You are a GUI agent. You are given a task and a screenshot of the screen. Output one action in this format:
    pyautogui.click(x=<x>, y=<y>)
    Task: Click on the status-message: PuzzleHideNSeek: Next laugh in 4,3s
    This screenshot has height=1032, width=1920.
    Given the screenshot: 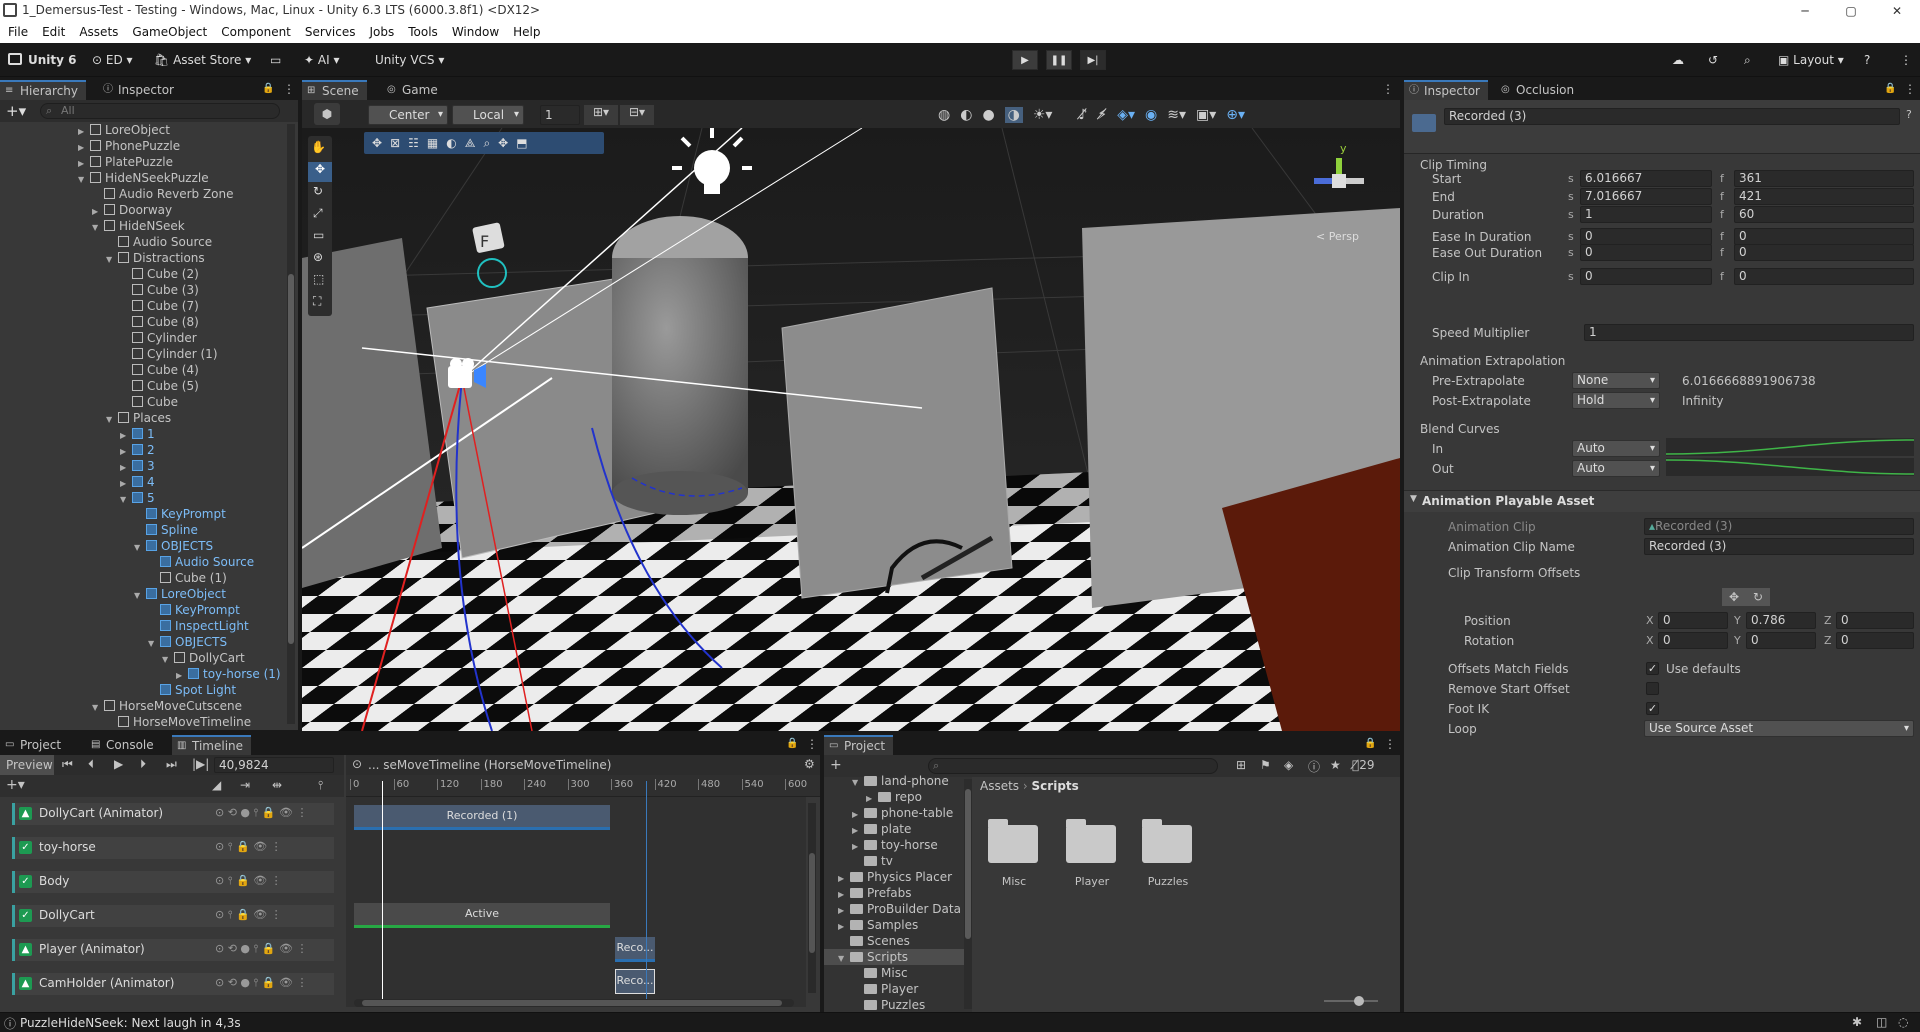 What is the action you would take?
    pyautogui.click(x=130, y=1023)
    